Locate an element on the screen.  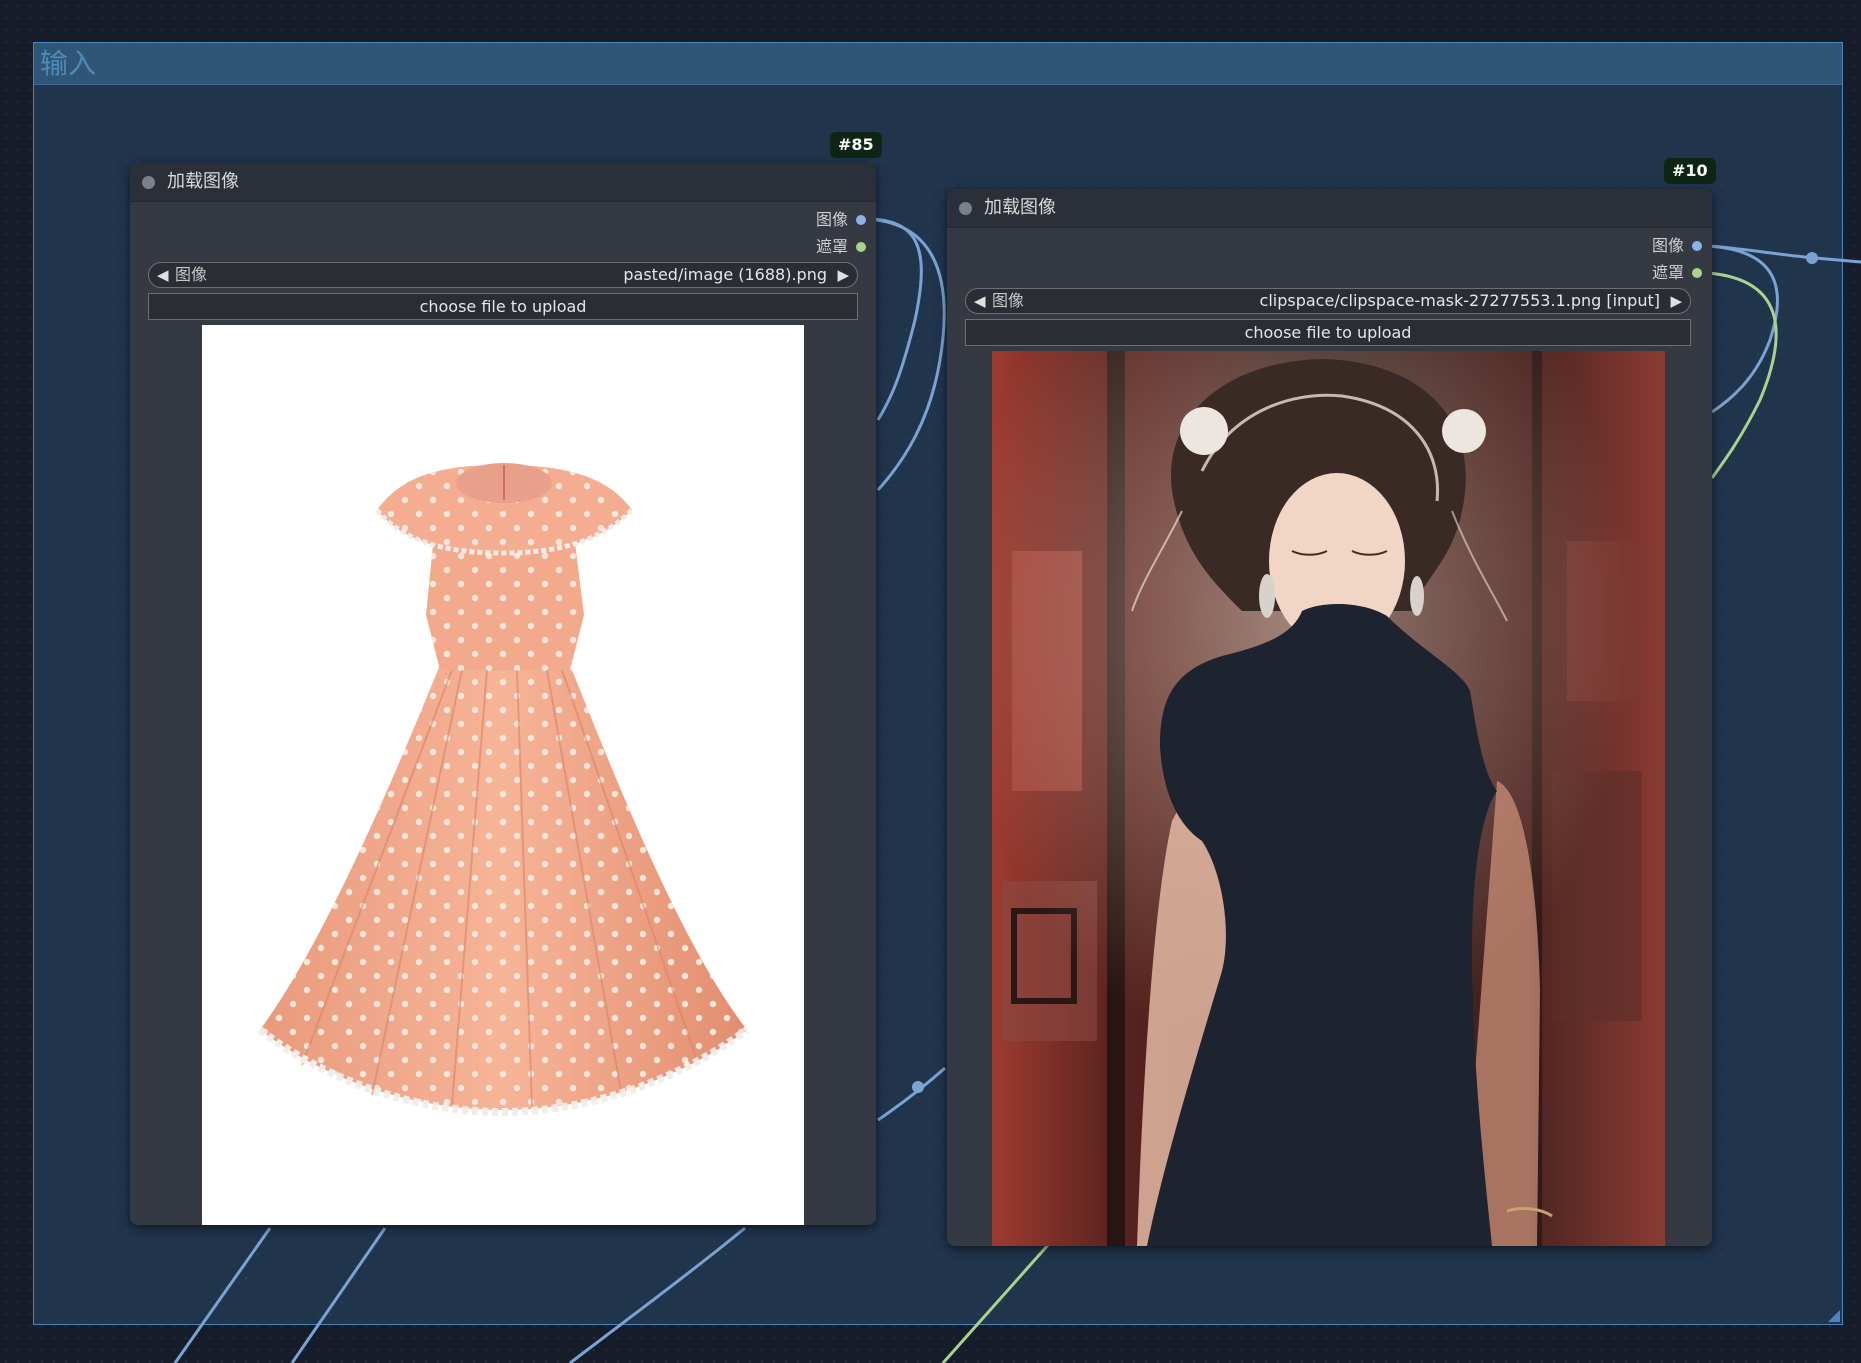
combo-value: pasted/image (1688).png is located at coordinates (725, 274).